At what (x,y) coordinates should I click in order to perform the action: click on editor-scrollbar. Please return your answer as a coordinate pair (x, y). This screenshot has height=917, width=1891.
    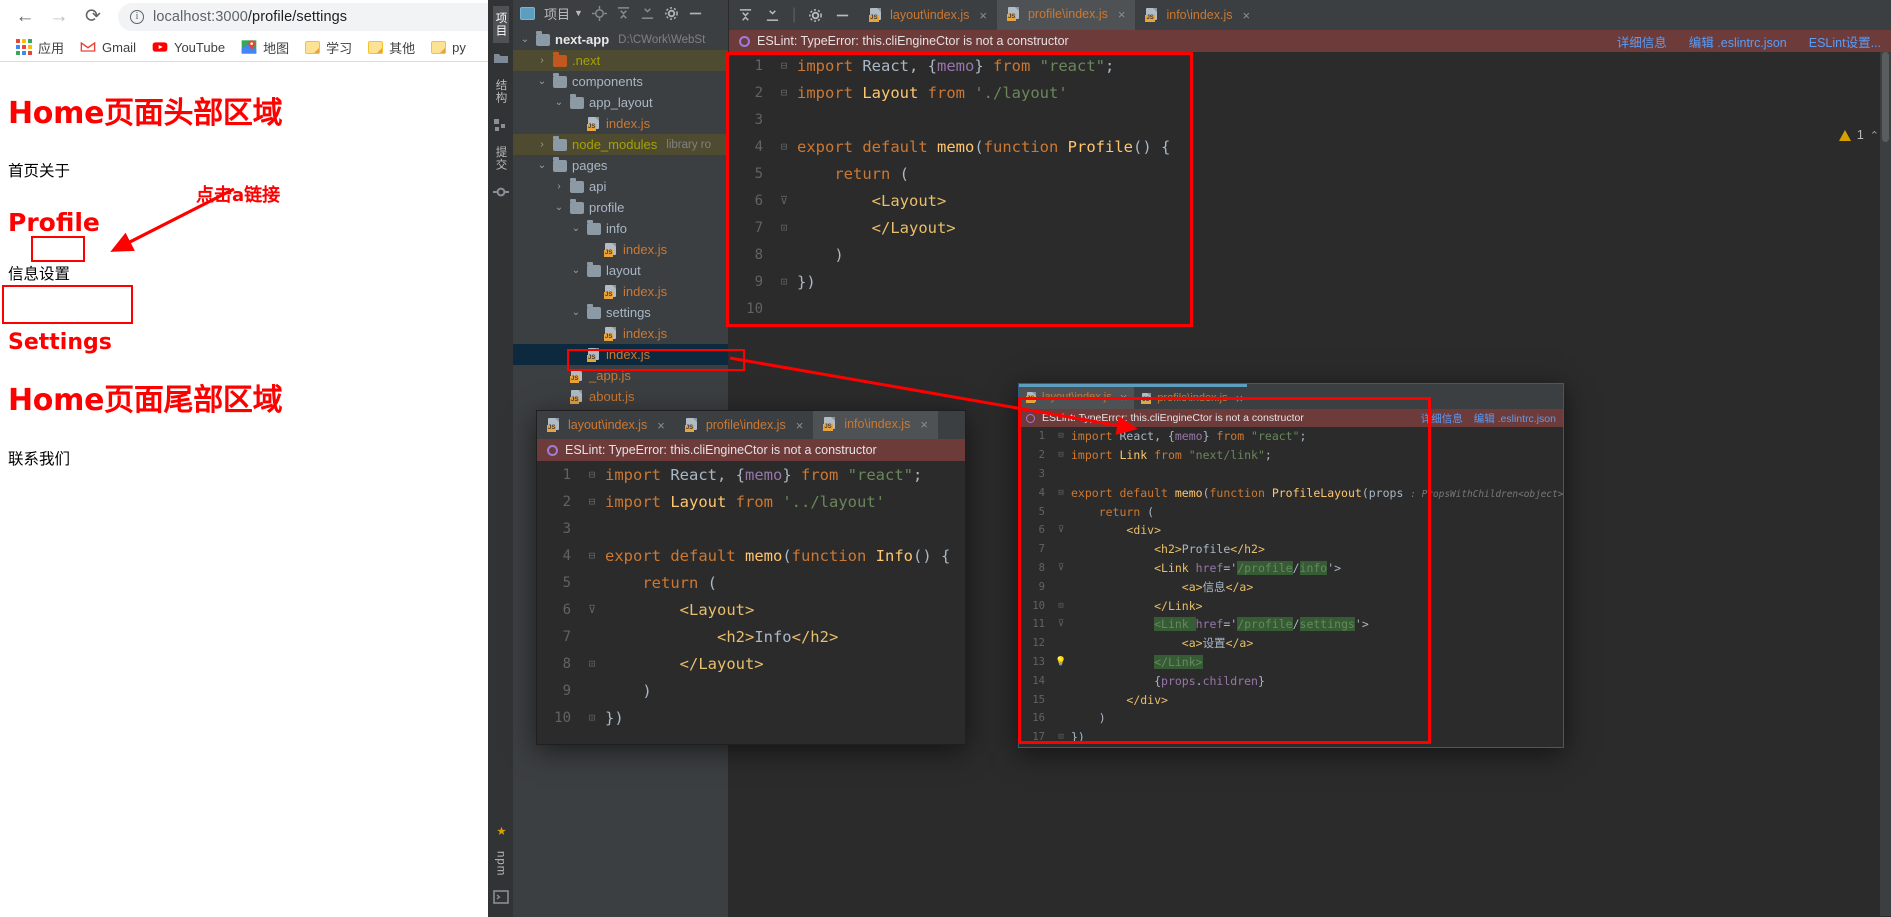
    Looking at the image, I should click on (1885, 484).